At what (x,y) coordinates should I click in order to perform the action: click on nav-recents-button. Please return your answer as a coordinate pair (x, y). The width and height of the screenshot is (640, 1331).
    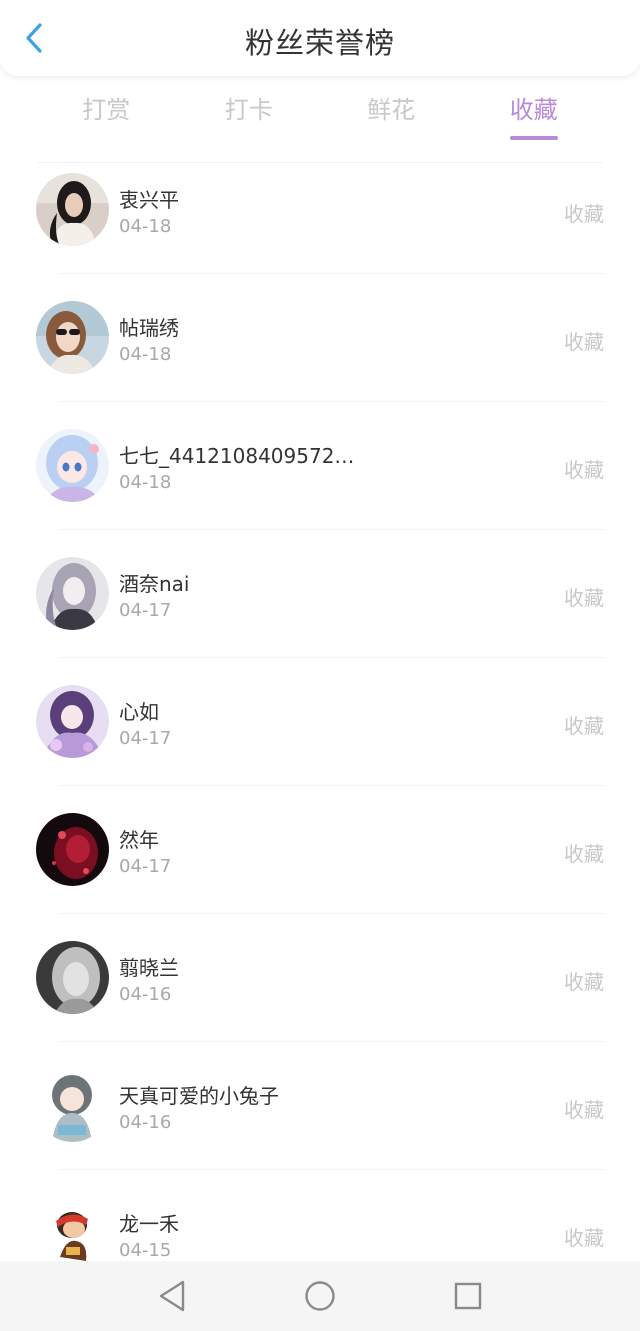
    Looking at the image, I should click on (468, 1296).